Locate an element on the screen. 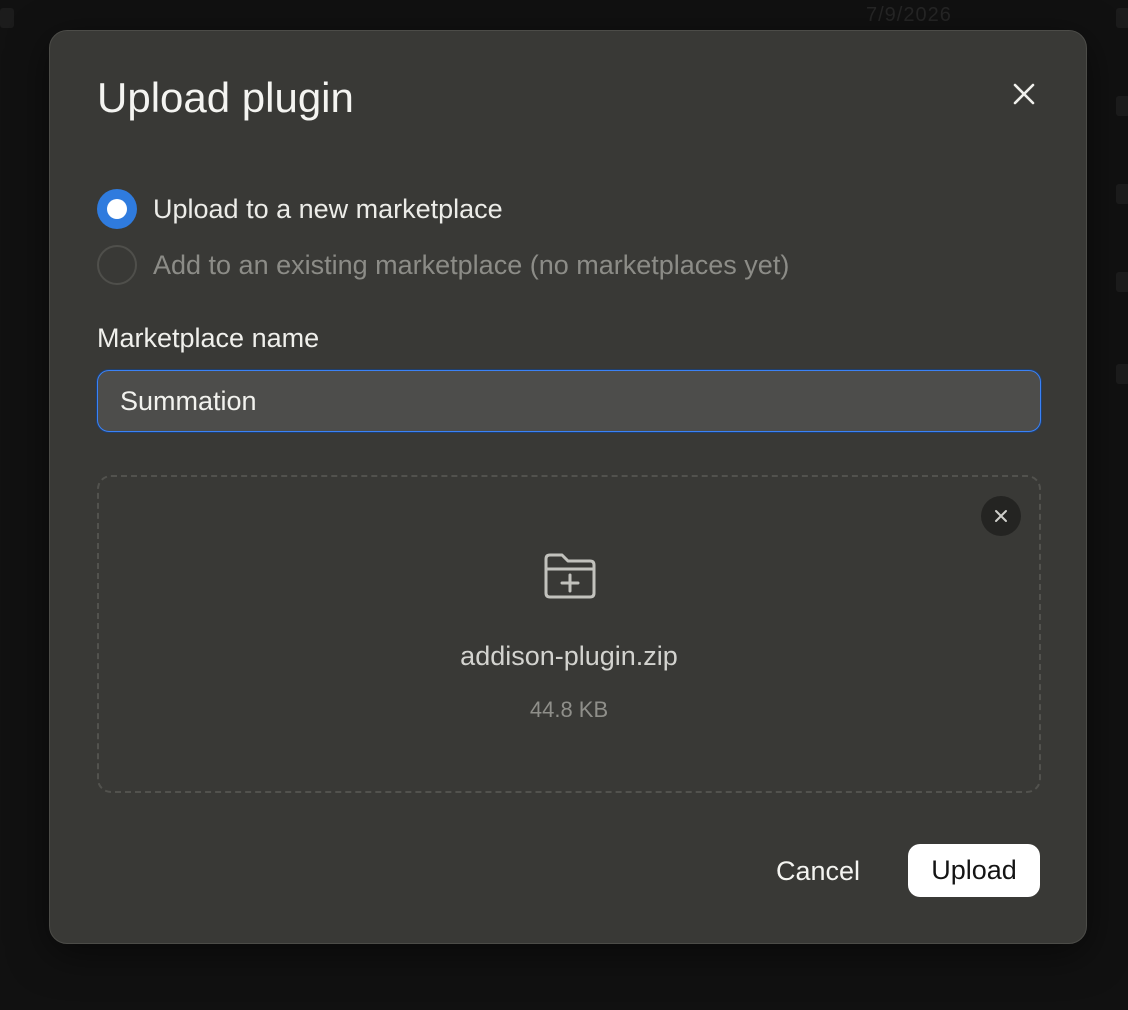 This screenshot has width=1128, height=1010. marketplace-name-input is located at coordinates (569, 401).